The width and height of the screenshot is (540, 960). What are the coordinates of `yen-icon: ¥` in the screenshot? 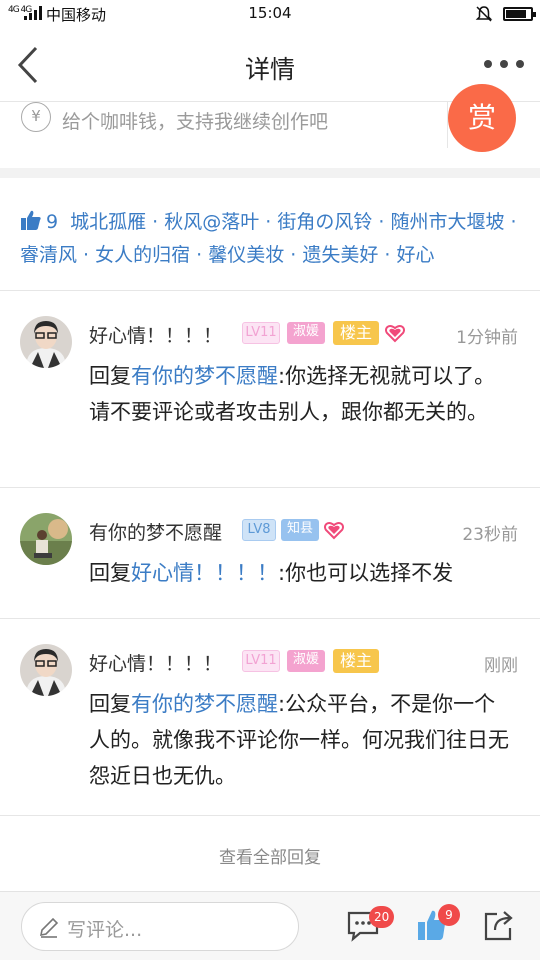 It's located at (36, 117).